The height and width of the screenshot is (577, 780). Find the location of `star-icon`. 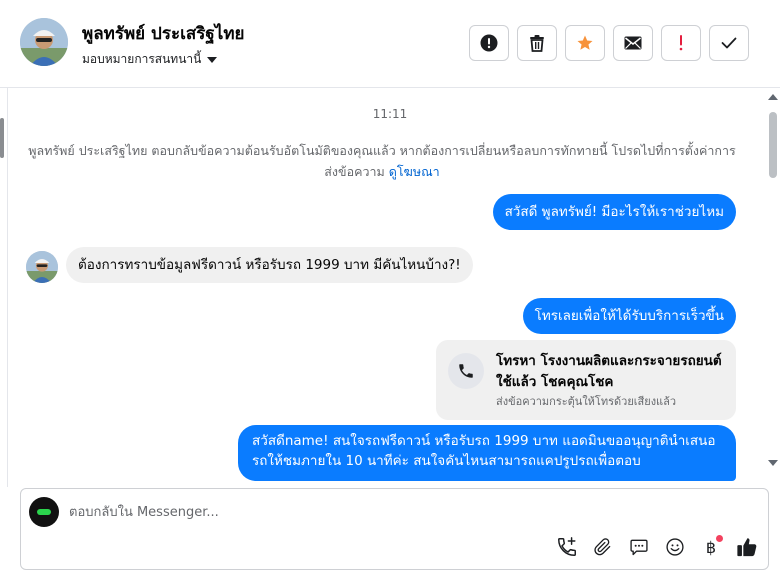

star-icon is located at coordinates (585, 42).